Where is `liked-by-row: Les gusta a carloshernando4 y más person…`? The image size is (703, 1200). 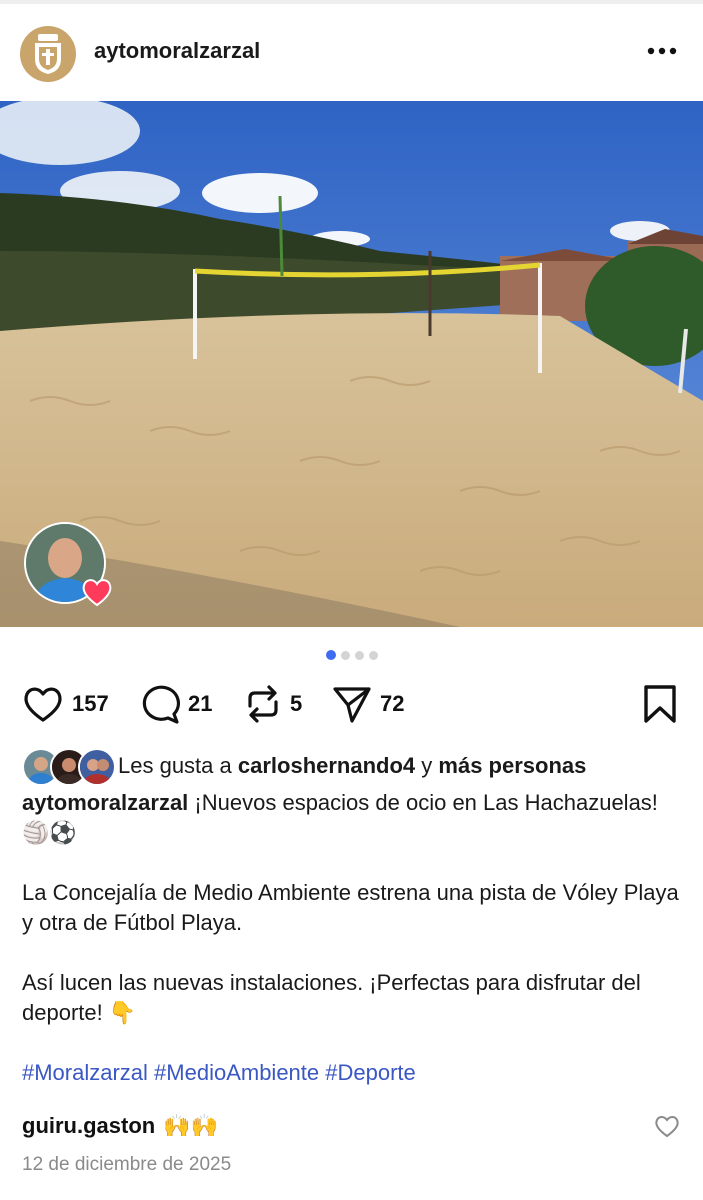 liked-by-row: Les gusta a carloshernando4 y más person… is located at coordinates (362, 766).